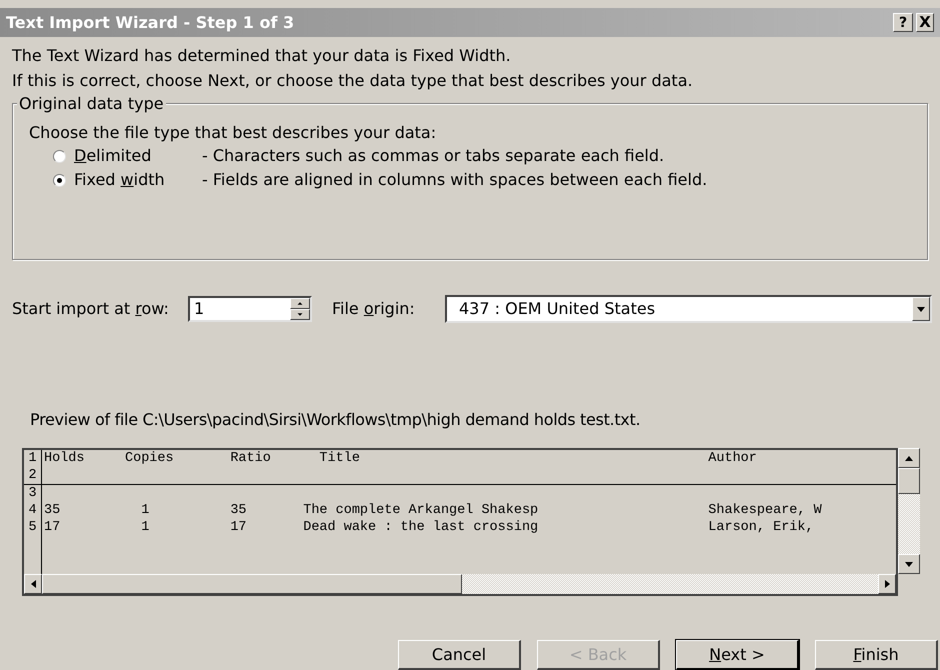 The width and height of the screenshot is (940, 670). What do you see at coordinates (925, 22) in the screenshot?
I see `close-button: X` at bounding box center [925, 22].